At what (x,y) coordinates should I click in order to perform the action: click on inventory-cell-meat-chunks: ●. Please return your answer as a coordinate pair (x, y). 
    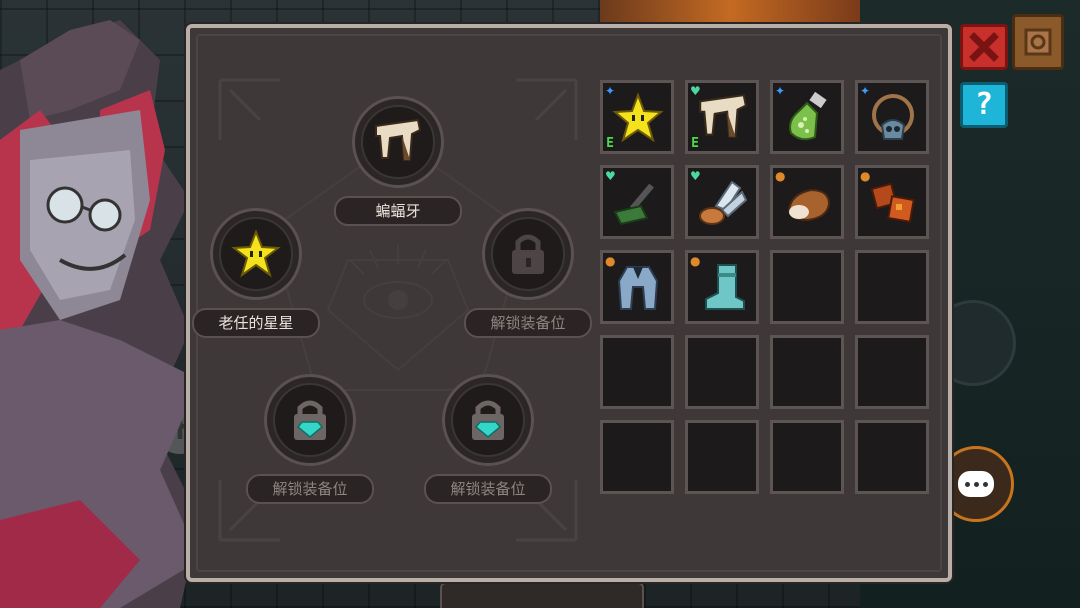
    Looking at the image, I should click on (892, 202).